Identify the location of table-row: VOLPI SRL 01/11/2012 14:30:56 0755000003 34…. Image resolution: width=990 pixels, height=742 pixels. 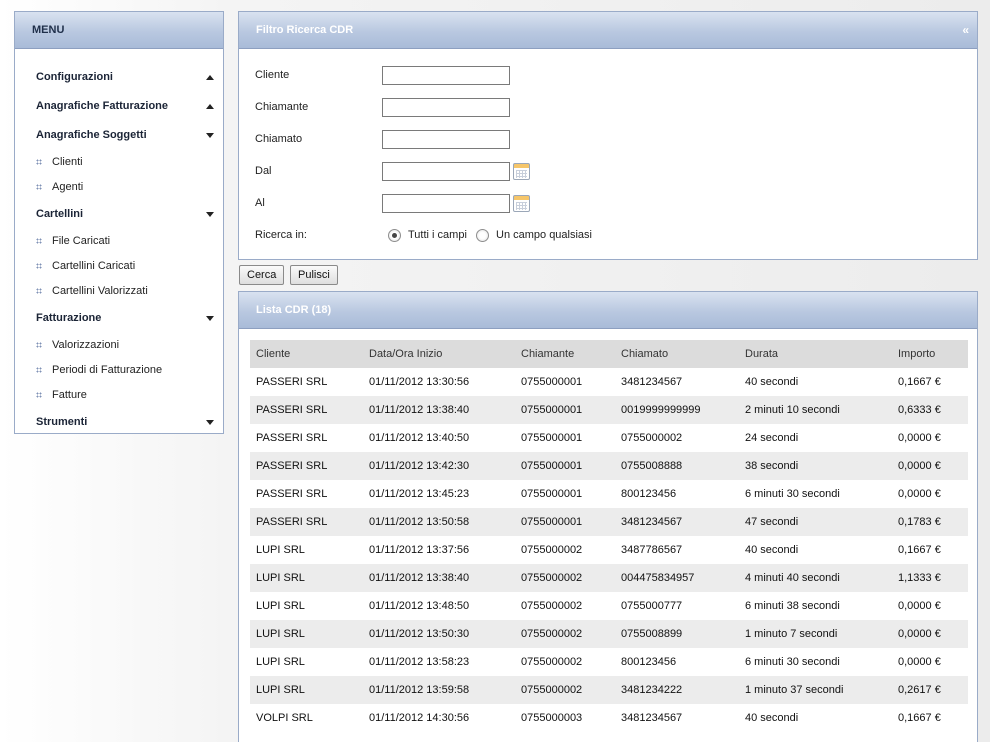
(609, 718).